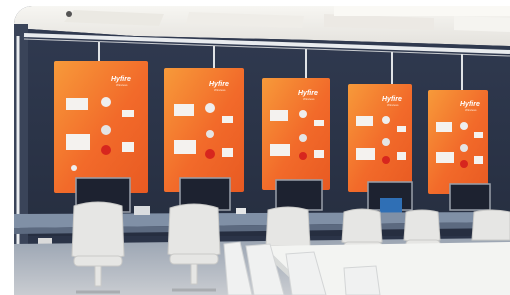 The image size is (510, 295). I want to click on demo-panel-1: Hyfire Wireless, so click(101, 127).